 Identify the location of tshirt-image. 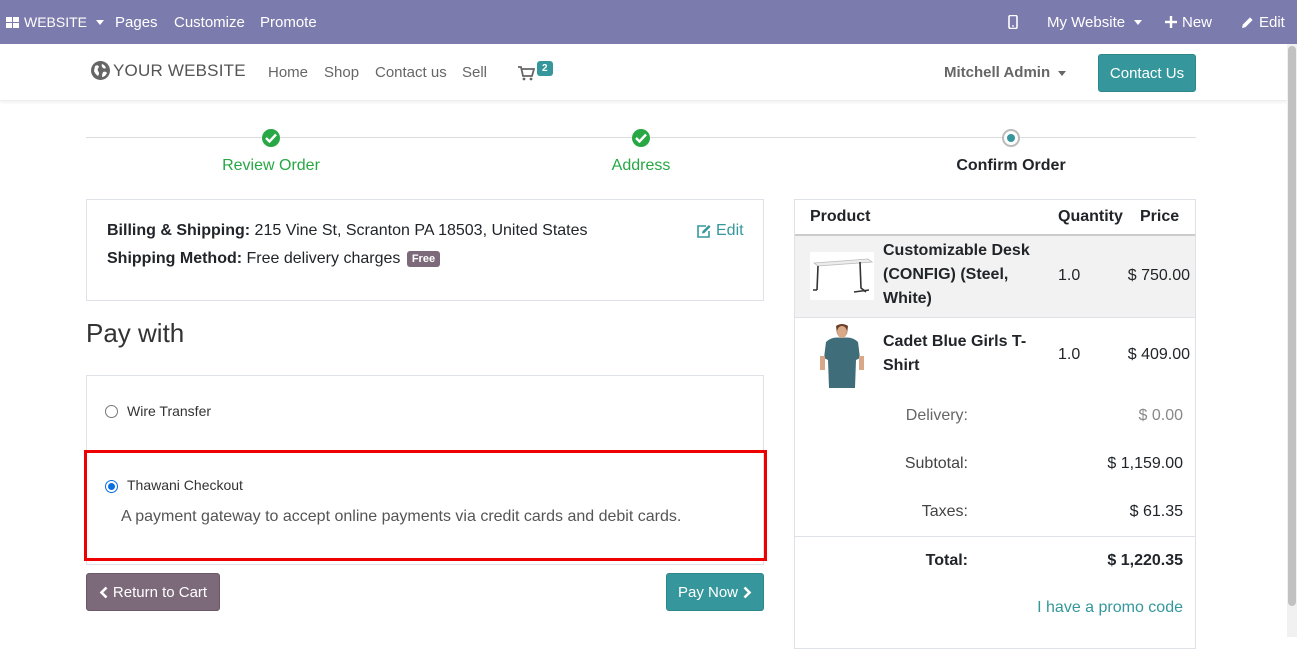
(842, 355).